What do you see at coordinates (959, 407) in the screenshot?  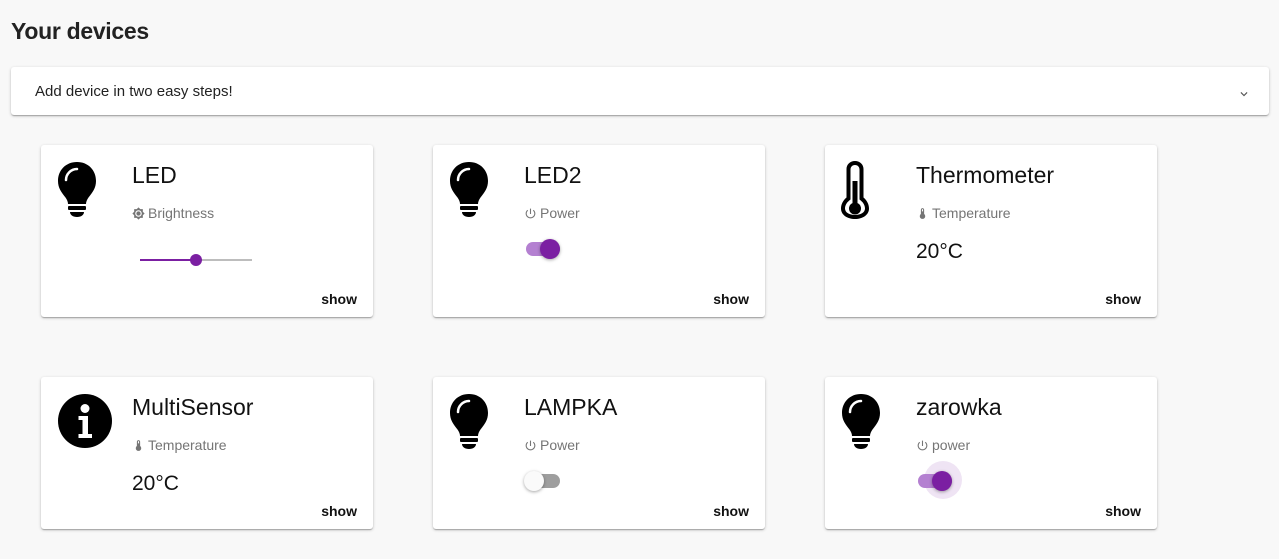 I see `device-name: zarowka` at bounding box center [959, 407].